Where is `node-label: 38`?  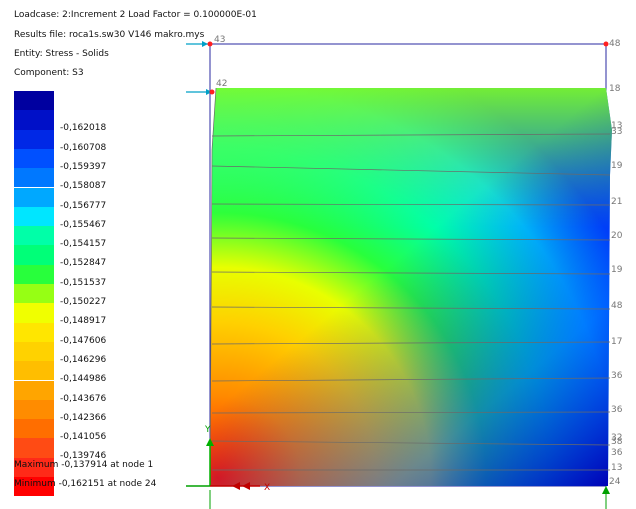 node-label: 38 is located at coordinates (617, 442).